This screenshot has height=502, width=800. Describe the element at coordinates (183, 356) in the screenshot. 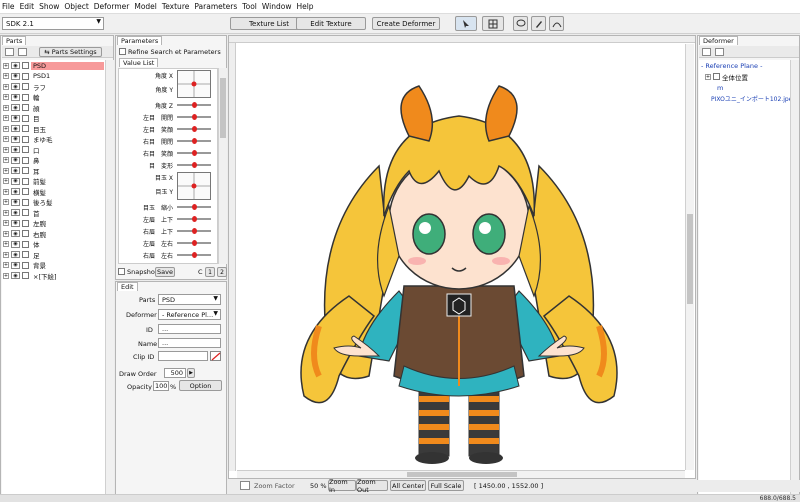

I see `clip-id-field` at that location.